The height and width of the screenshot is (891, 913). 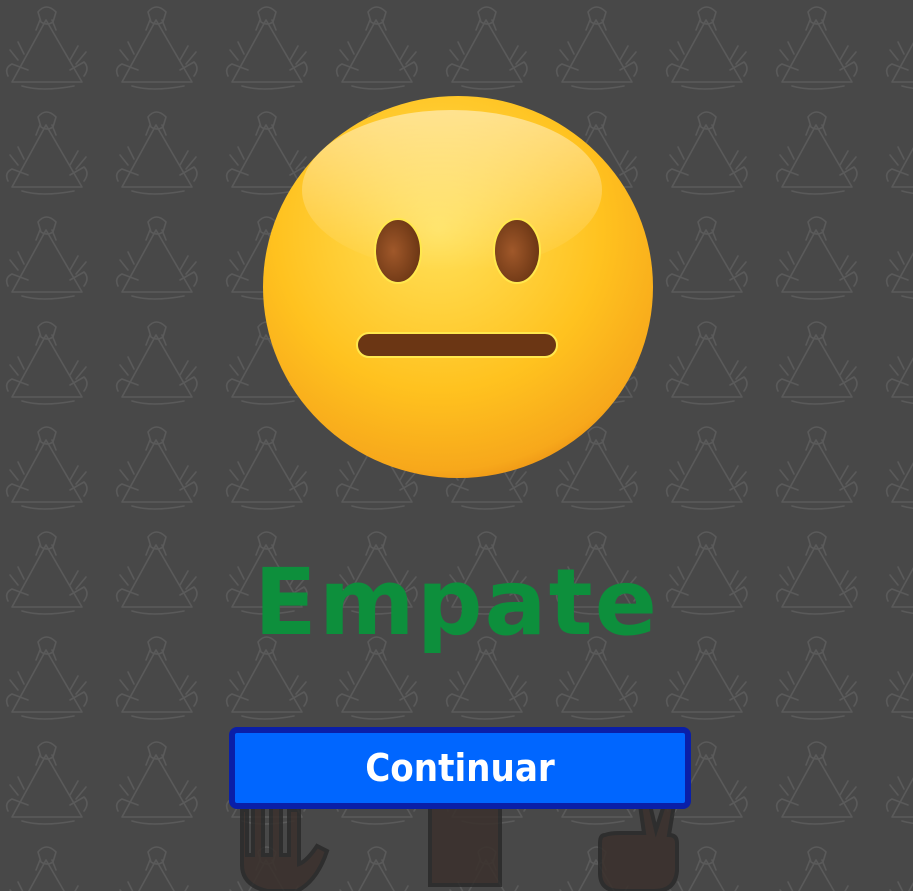 I want to click on scissors-hand-icon, so click(x=638, y=847).